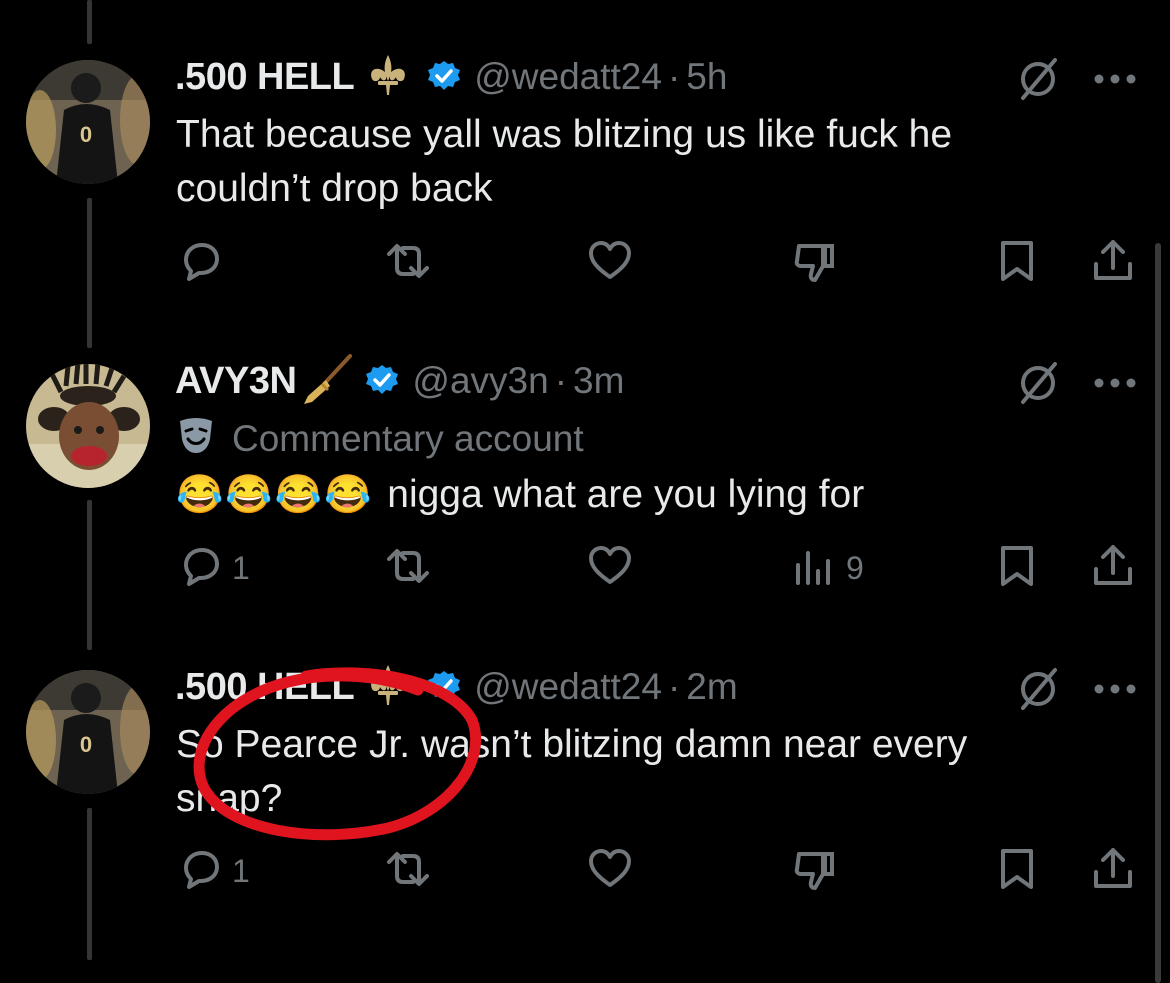 The width and height of the screenshot is (1170, 983). Describe the element at coordinates (408, 438) in the screenshot. I see `account-label-text: Commentary account` at that location.